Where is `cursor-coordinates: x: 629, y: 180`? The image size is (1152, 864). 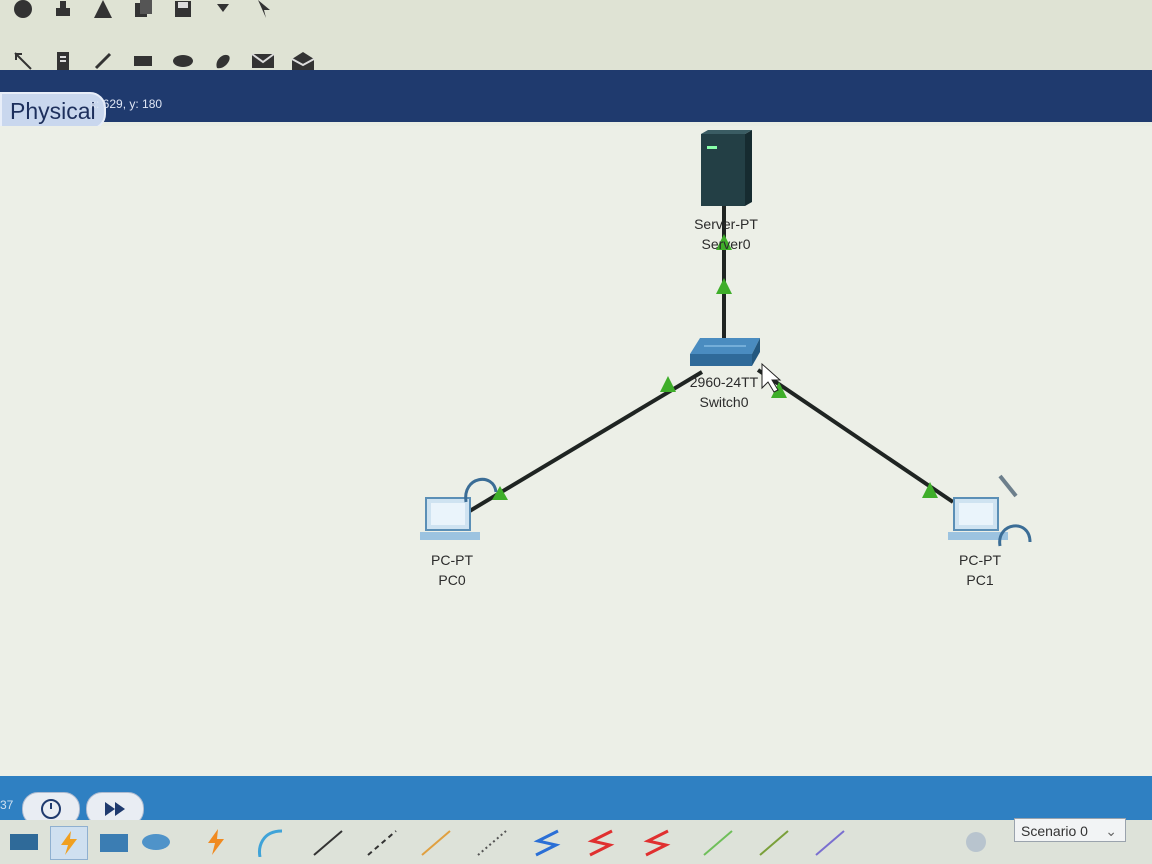
cursor-coordinates: x: 629, y: 180 is located at coordinates (126, 104).